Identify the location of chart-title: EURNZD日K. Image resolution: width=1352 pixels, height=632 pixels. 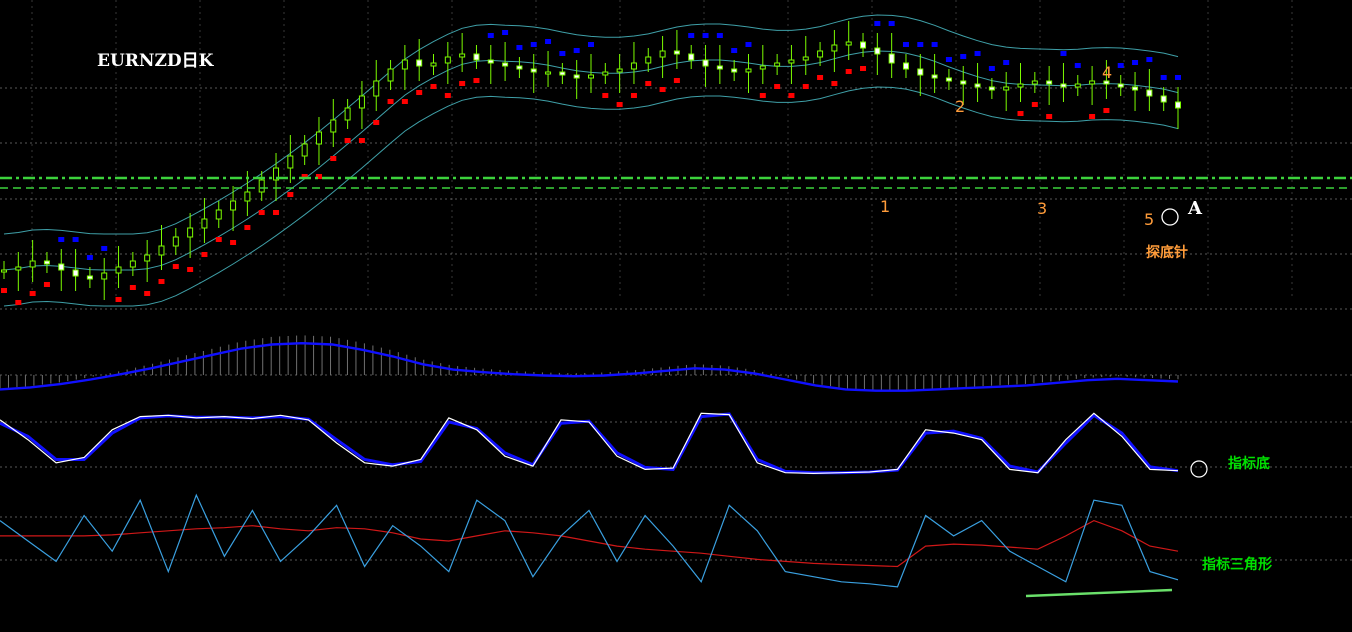
(156, 61).